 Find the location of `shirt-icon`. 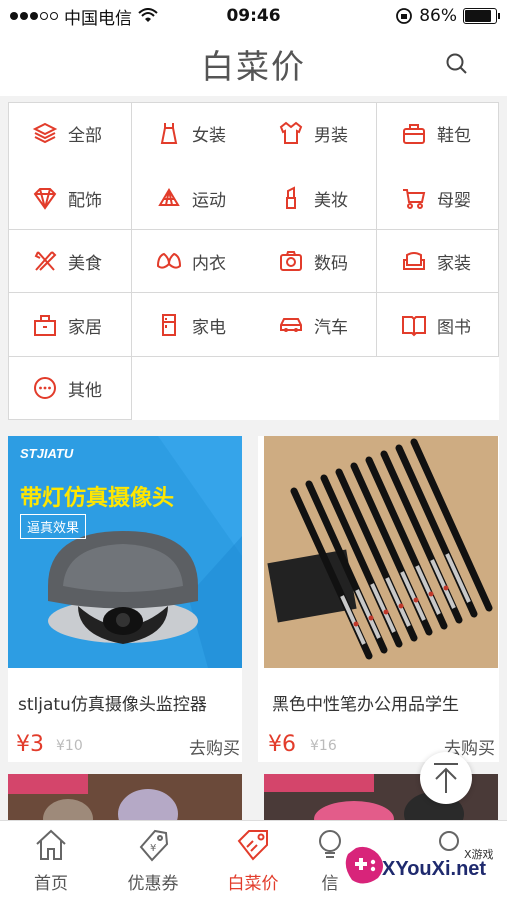

shirt-icon is located at coordinates (291, 132).